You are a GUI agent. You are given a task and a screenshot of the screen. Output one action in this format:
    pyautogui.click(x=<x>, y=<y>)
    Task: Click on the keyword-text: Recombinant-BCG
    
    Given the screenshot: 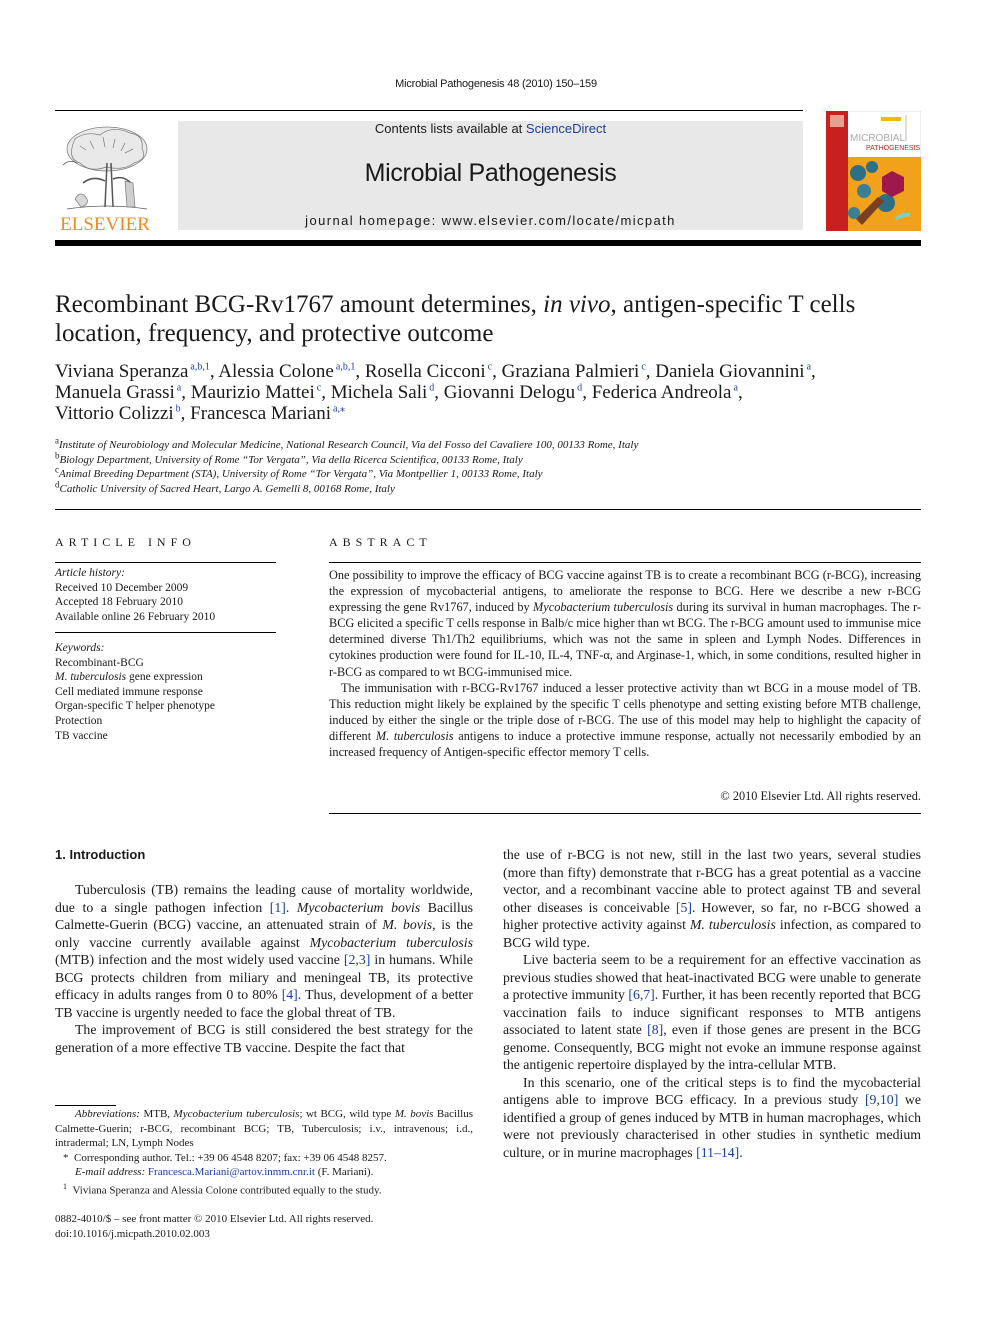 What is the action you would take?
    pyautogui.click(x=99, y=662)
    